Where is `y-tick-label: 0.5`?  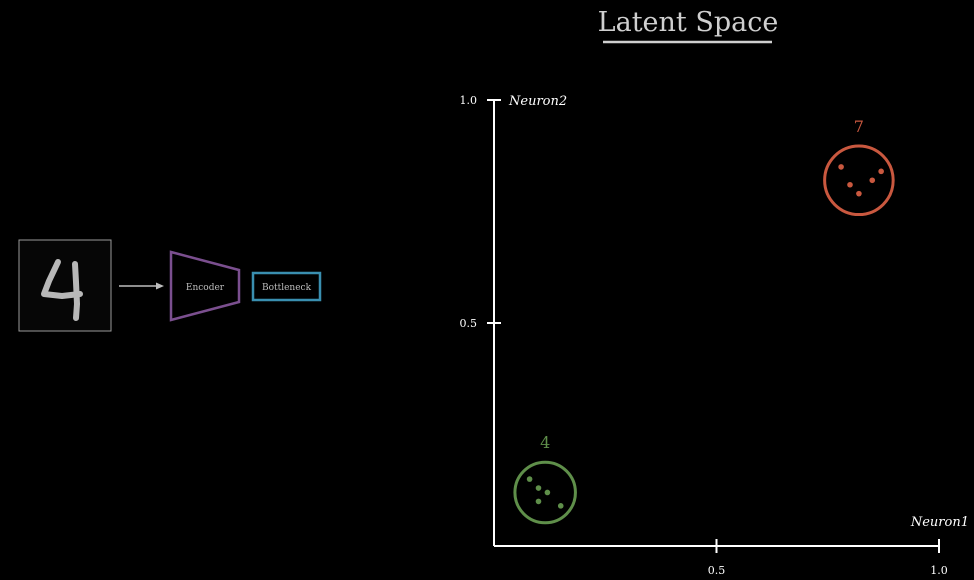
y-tick-label: 0.5 is located at coordinates (469, 323).